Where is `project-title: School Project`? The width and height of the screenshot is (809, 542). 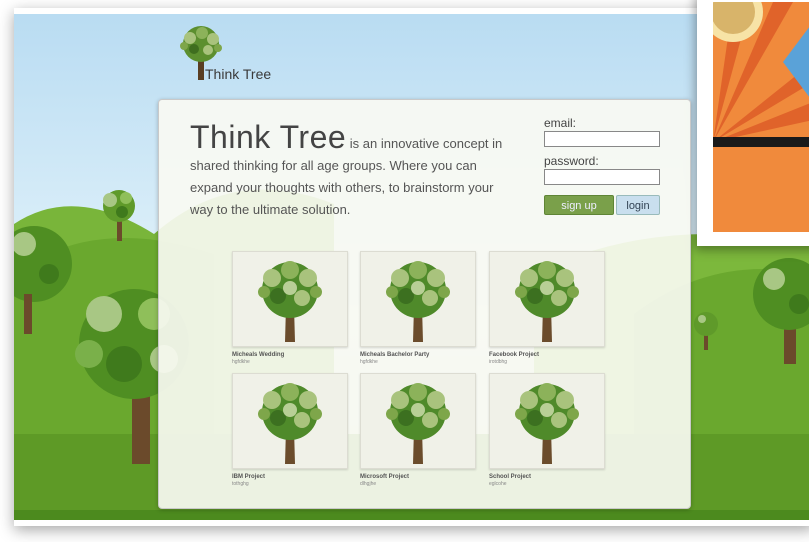 project-title: School Project is located at coordinates (510, 477).